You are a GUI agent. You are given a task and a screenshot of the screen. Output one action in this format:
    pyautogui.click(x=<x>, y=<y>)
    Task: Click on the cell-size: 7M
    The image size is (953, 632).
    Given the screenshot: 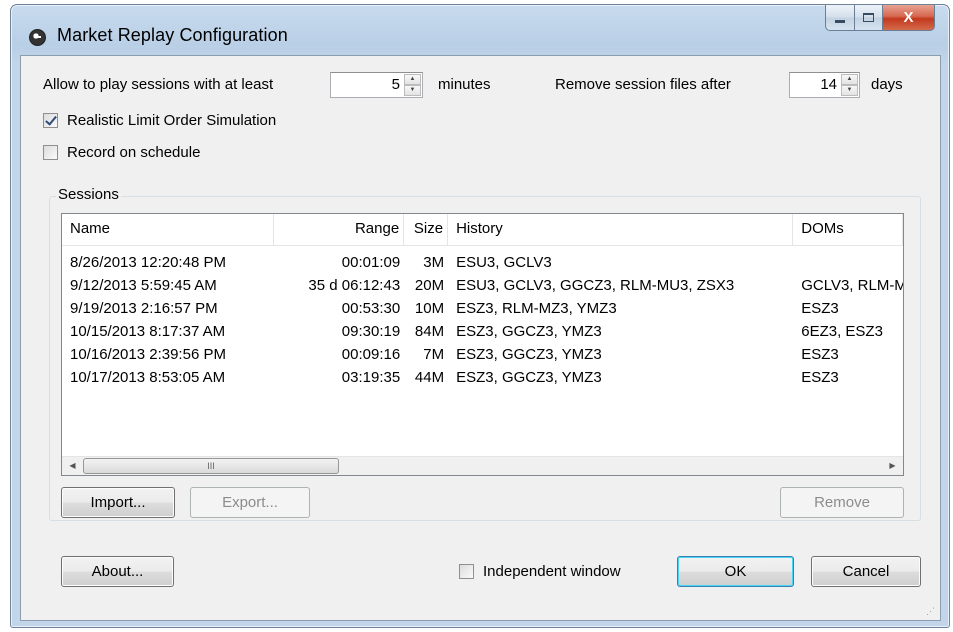 What is the action you would take?
    pyautogui.click(x=434, y=354)
    